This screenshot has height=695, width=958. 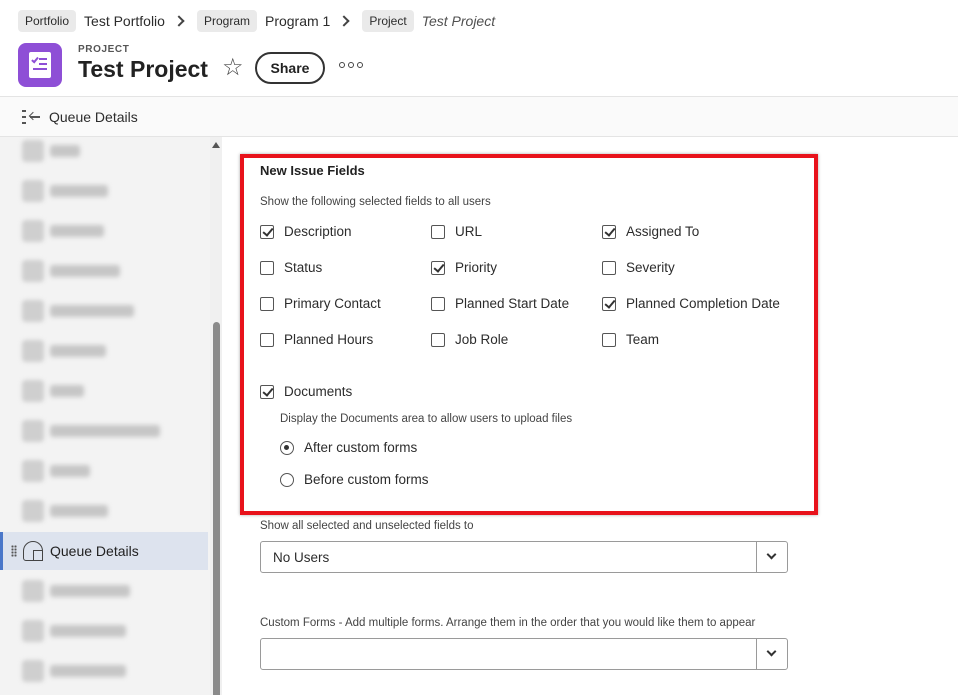 I want to click on field-checkbox-severity: Severity, so click(x=638, y=267).